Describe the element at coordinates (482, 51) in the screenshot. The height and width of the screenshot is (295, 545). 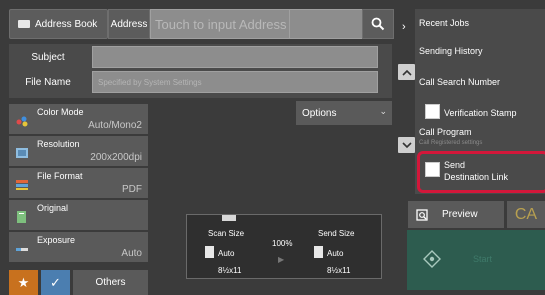
I see `sending-history-item: Sending History` at that location.